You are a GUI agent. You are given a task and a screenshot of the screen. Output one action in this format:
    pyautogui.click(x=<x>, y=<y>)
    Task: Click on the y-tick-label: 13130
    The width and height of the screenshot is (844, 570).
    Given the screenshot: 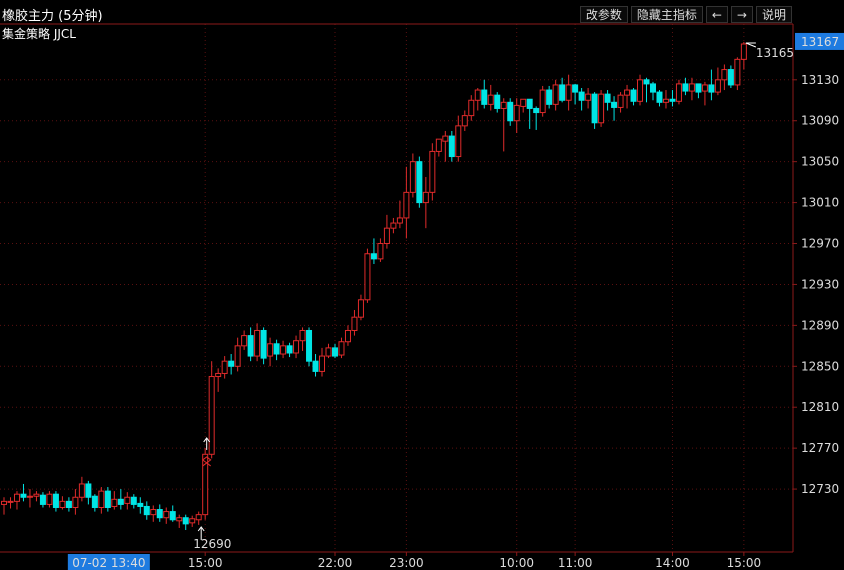 What is the action you would take?
    pyautogui.click(x=820, y=80)
    